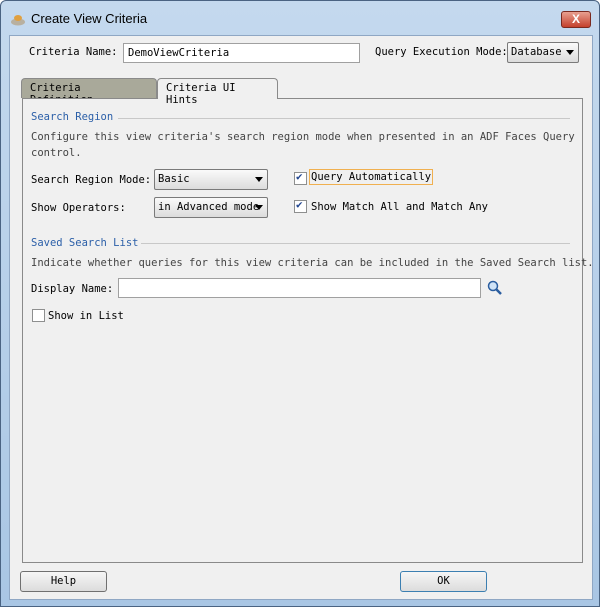  I want to click on show-in-list-label: Show in List, so click(86, 316).